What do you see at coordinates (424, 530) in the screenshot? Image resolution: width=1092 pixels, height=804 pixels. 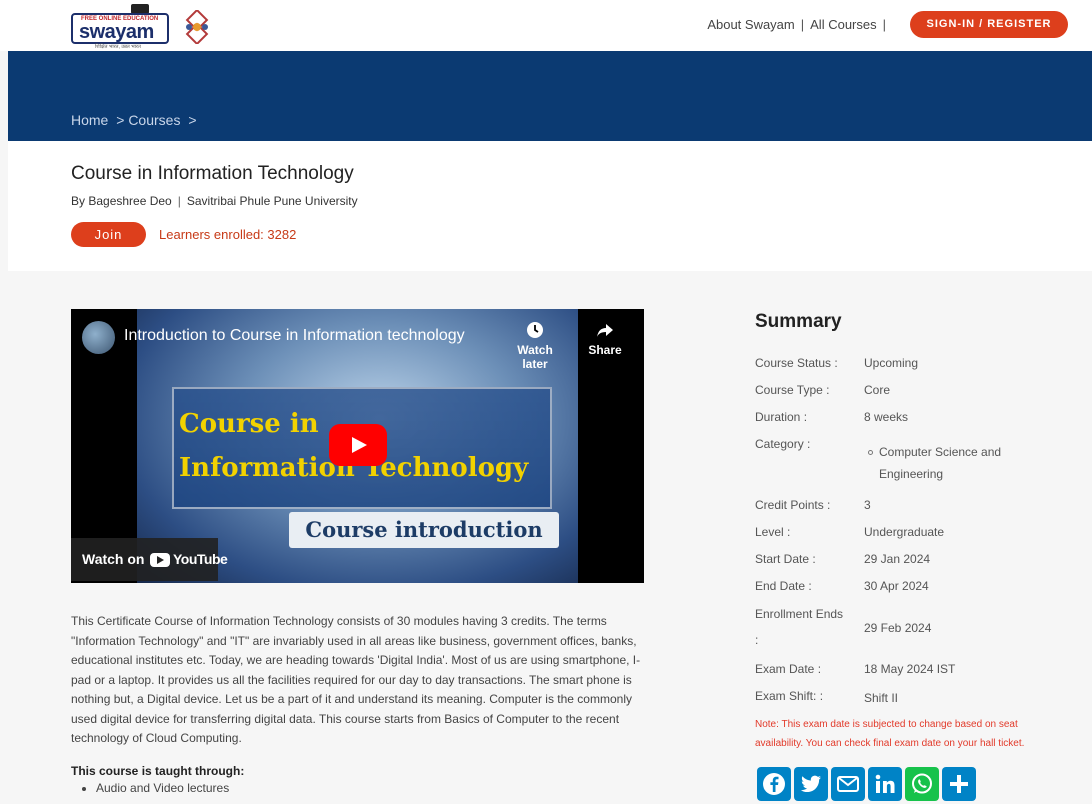 I see `video-caption-intro: Course introduction` at bounding box center [424, 530].